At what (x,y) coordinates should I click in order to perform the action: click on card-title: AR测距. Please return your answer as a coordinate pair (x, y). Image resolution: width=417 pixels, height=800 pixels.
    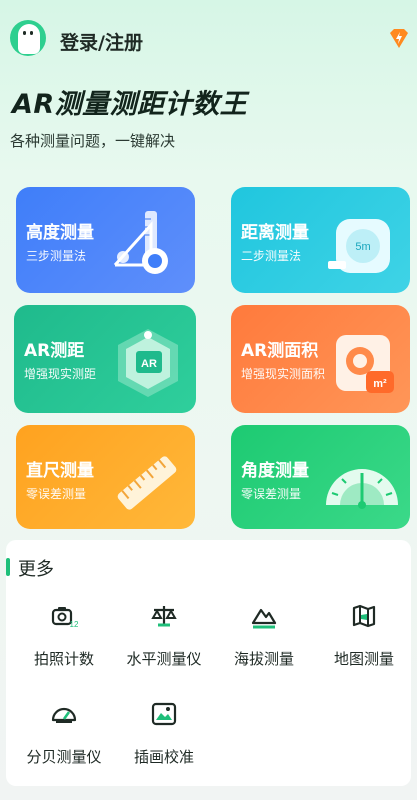
    Looking at the image, I should click on (54, 351).